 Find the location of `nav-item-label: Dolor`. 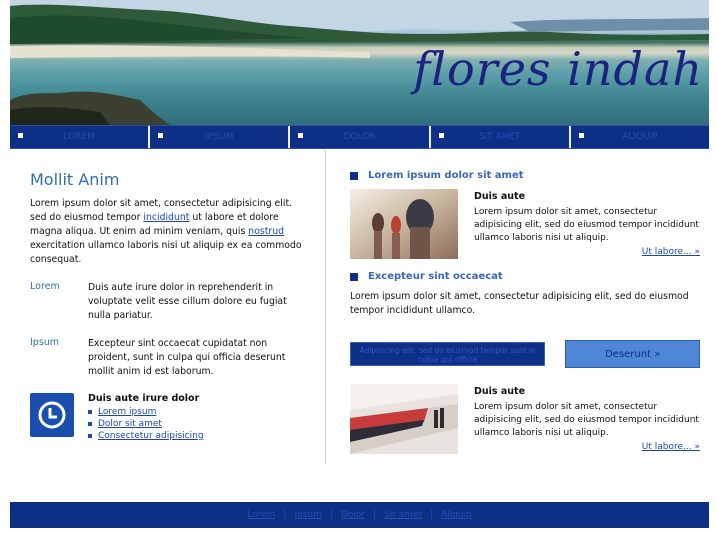

nav-item-label: Dolor is located at coordinates (359, 137).